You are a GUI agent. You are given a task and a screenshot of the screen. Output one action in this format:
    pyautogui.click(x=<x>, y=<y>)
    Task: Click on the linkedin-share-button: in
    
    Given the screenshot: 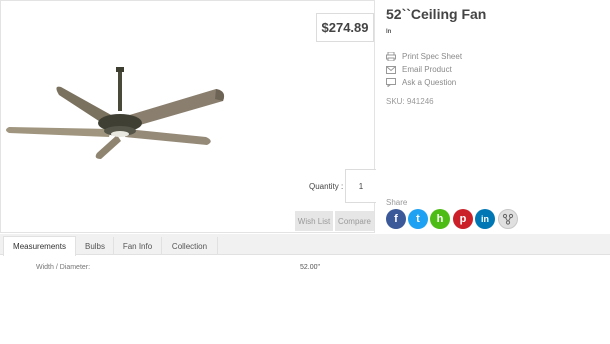 What is the action you would take?
    pyautogui.click(x=485, y=219)
    